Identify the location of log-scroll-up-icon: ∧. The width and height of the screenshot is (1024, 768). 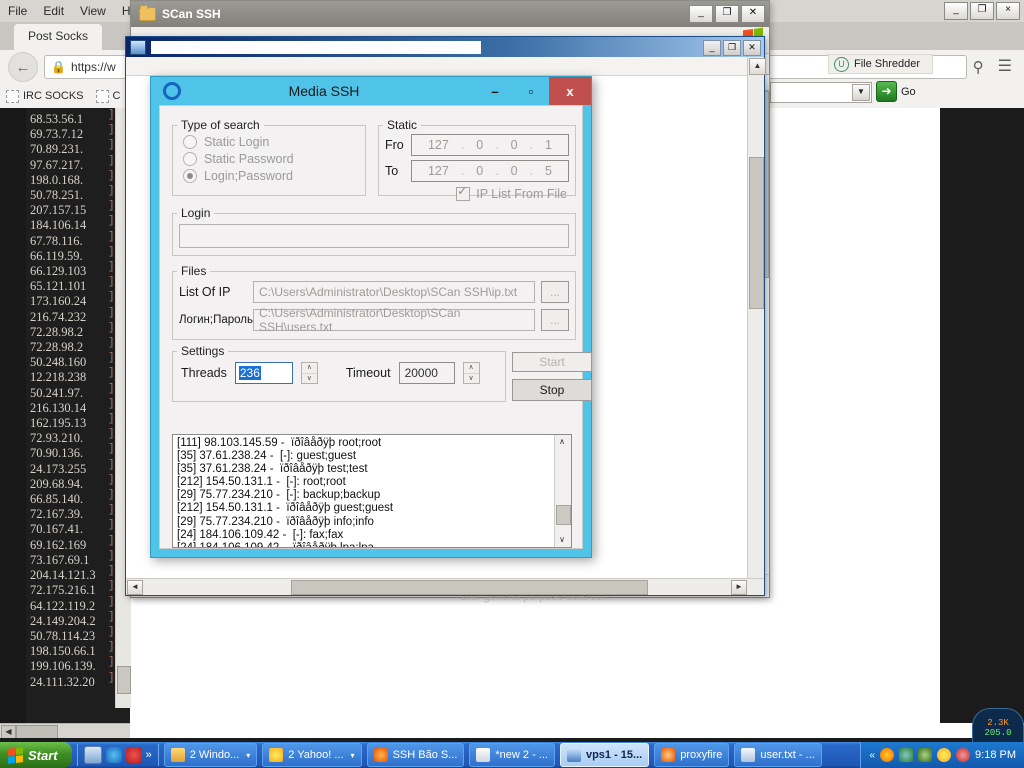
(562, 442).